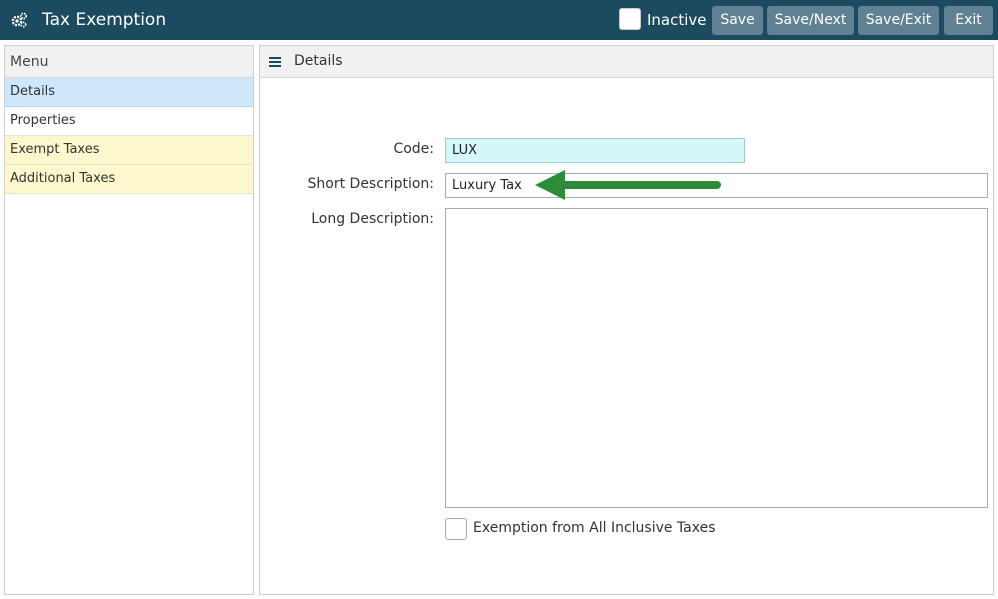 The image size is (998, 599). What do you see at coordinates (413, 149) in the screenshot?
I see `code-label: Code:` at bounding box center [413, 149].